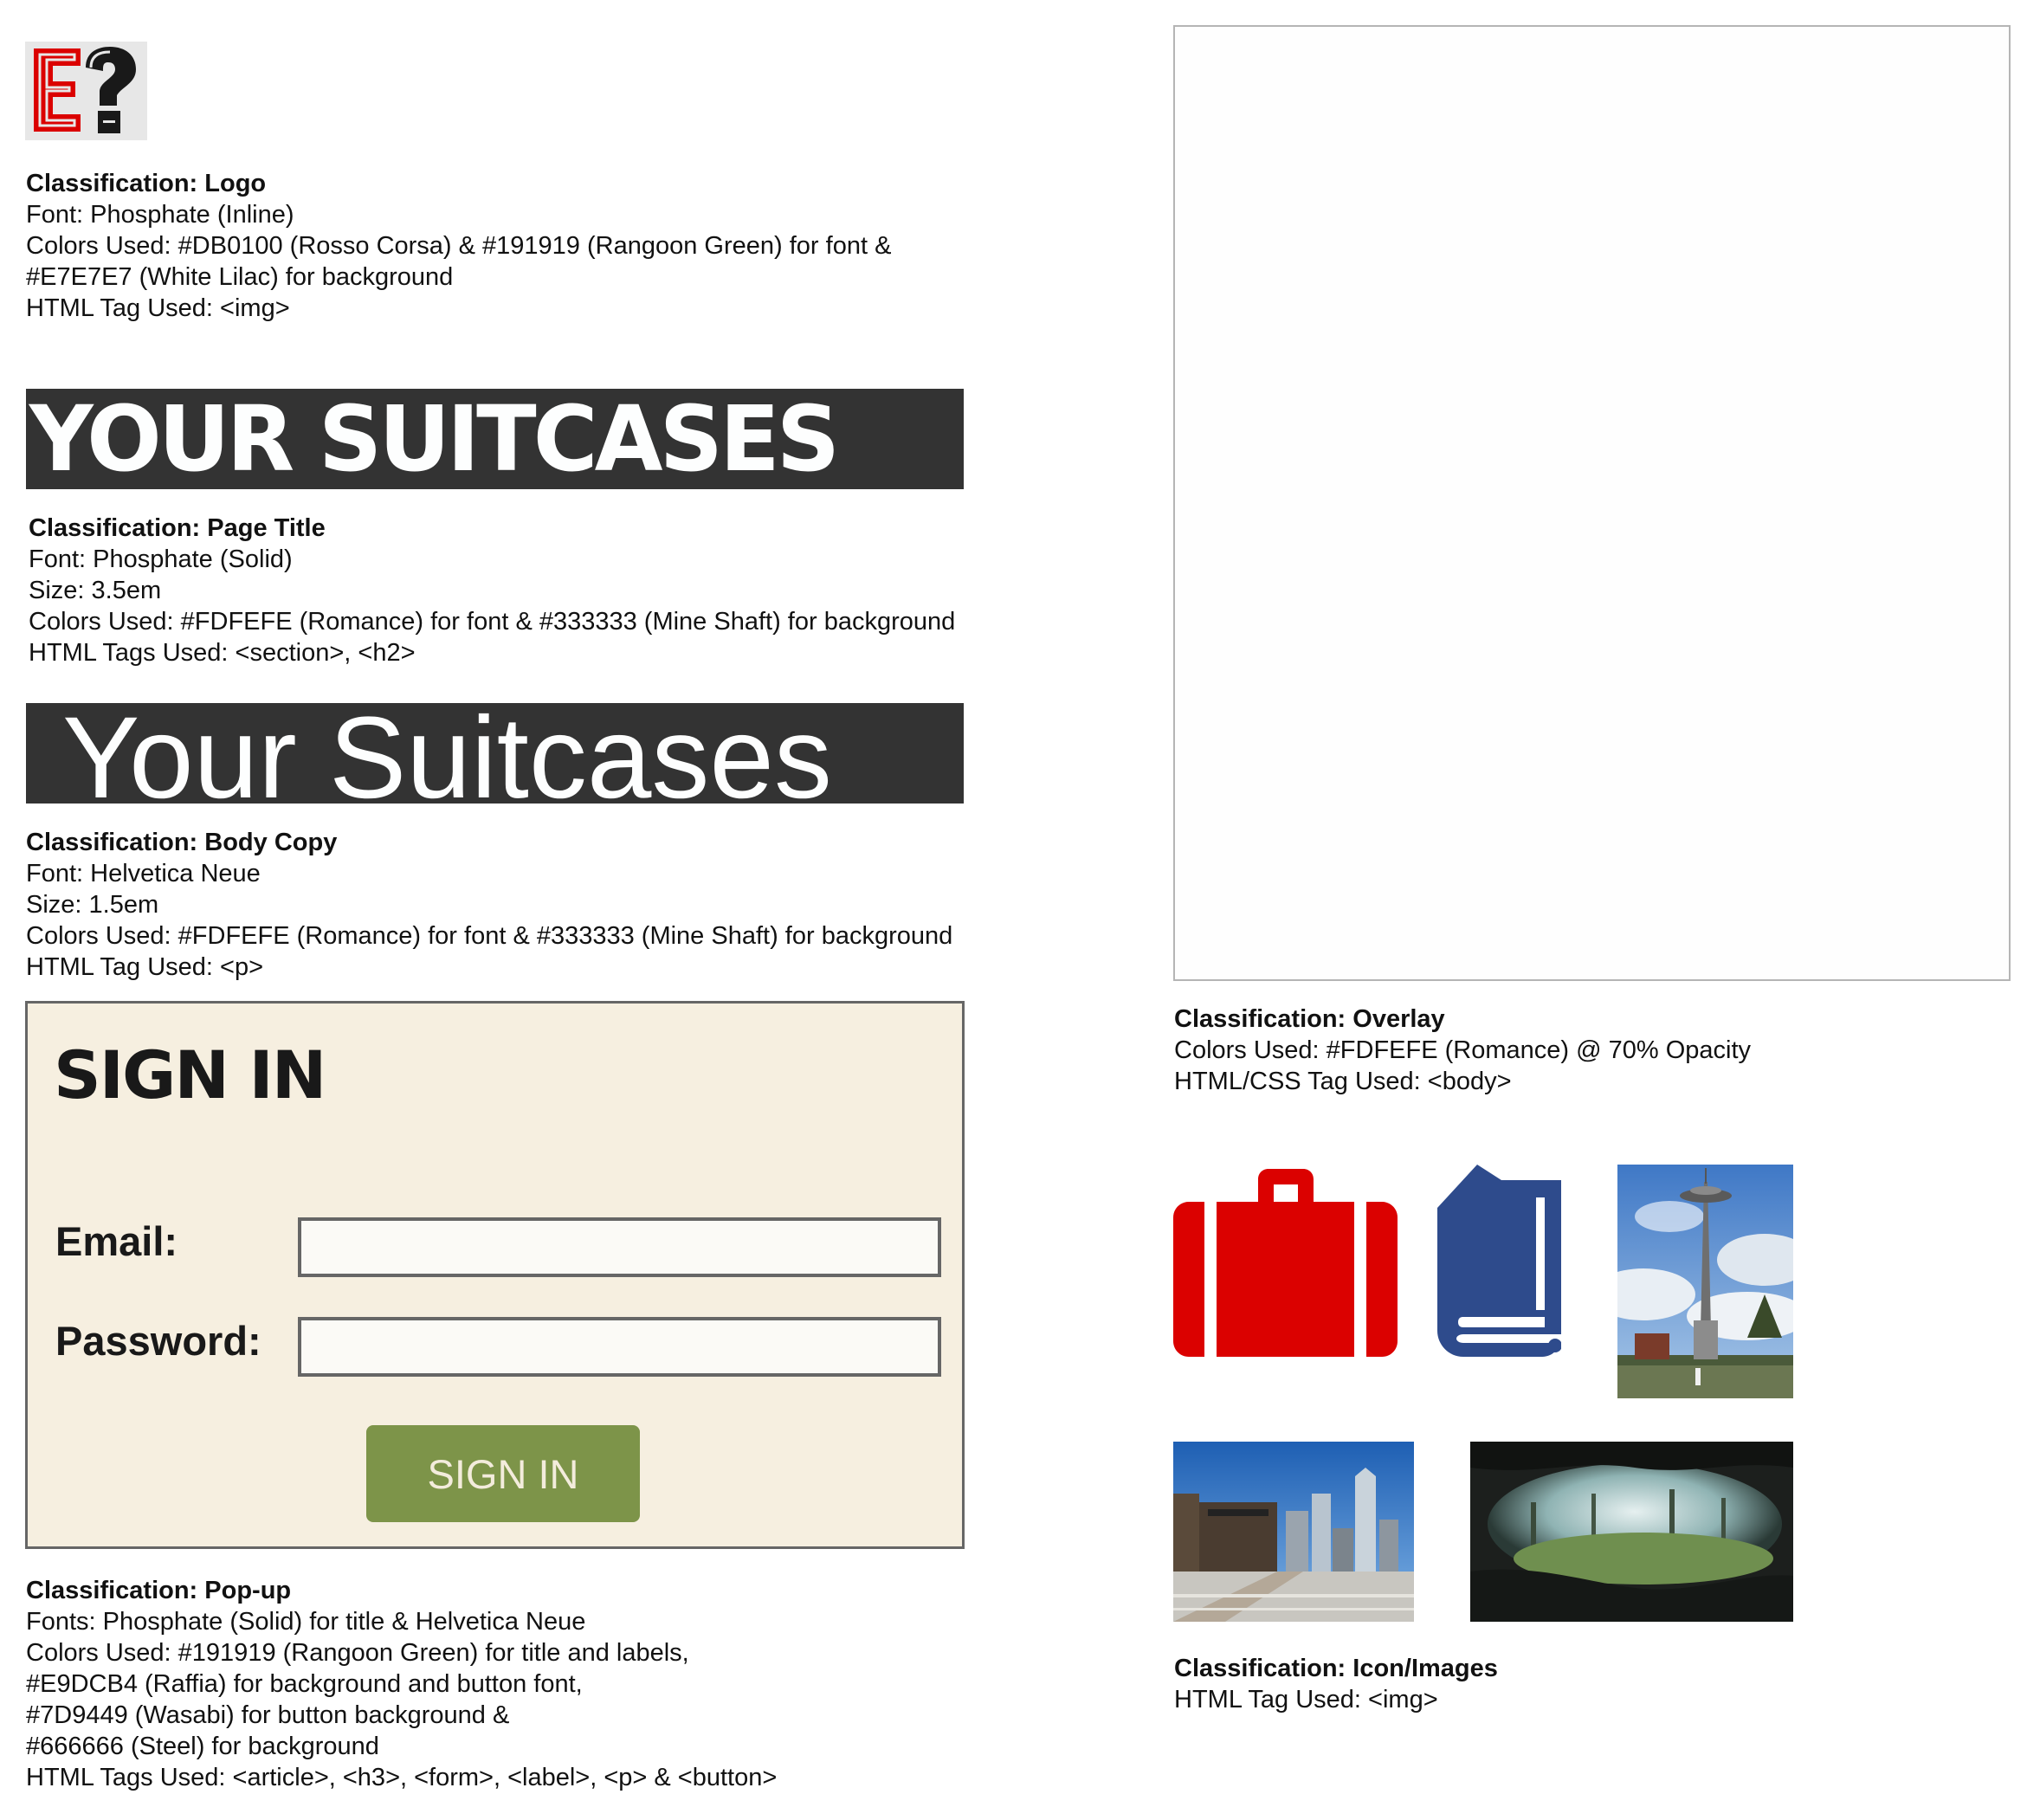  Describe the element at coordinates (159, 1590) in the screenshot. I see `popup-classification: Classification: Pop-up` at that location.